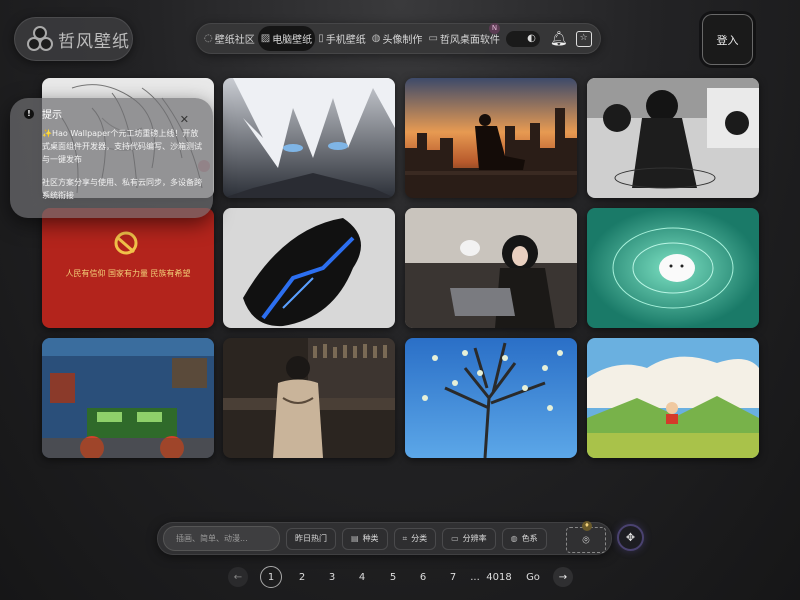 The image size is (800, 600). Describe the element at coordinates (402, 40) in the screenshot. I see `nav-item-label: 头像制作` at that location.